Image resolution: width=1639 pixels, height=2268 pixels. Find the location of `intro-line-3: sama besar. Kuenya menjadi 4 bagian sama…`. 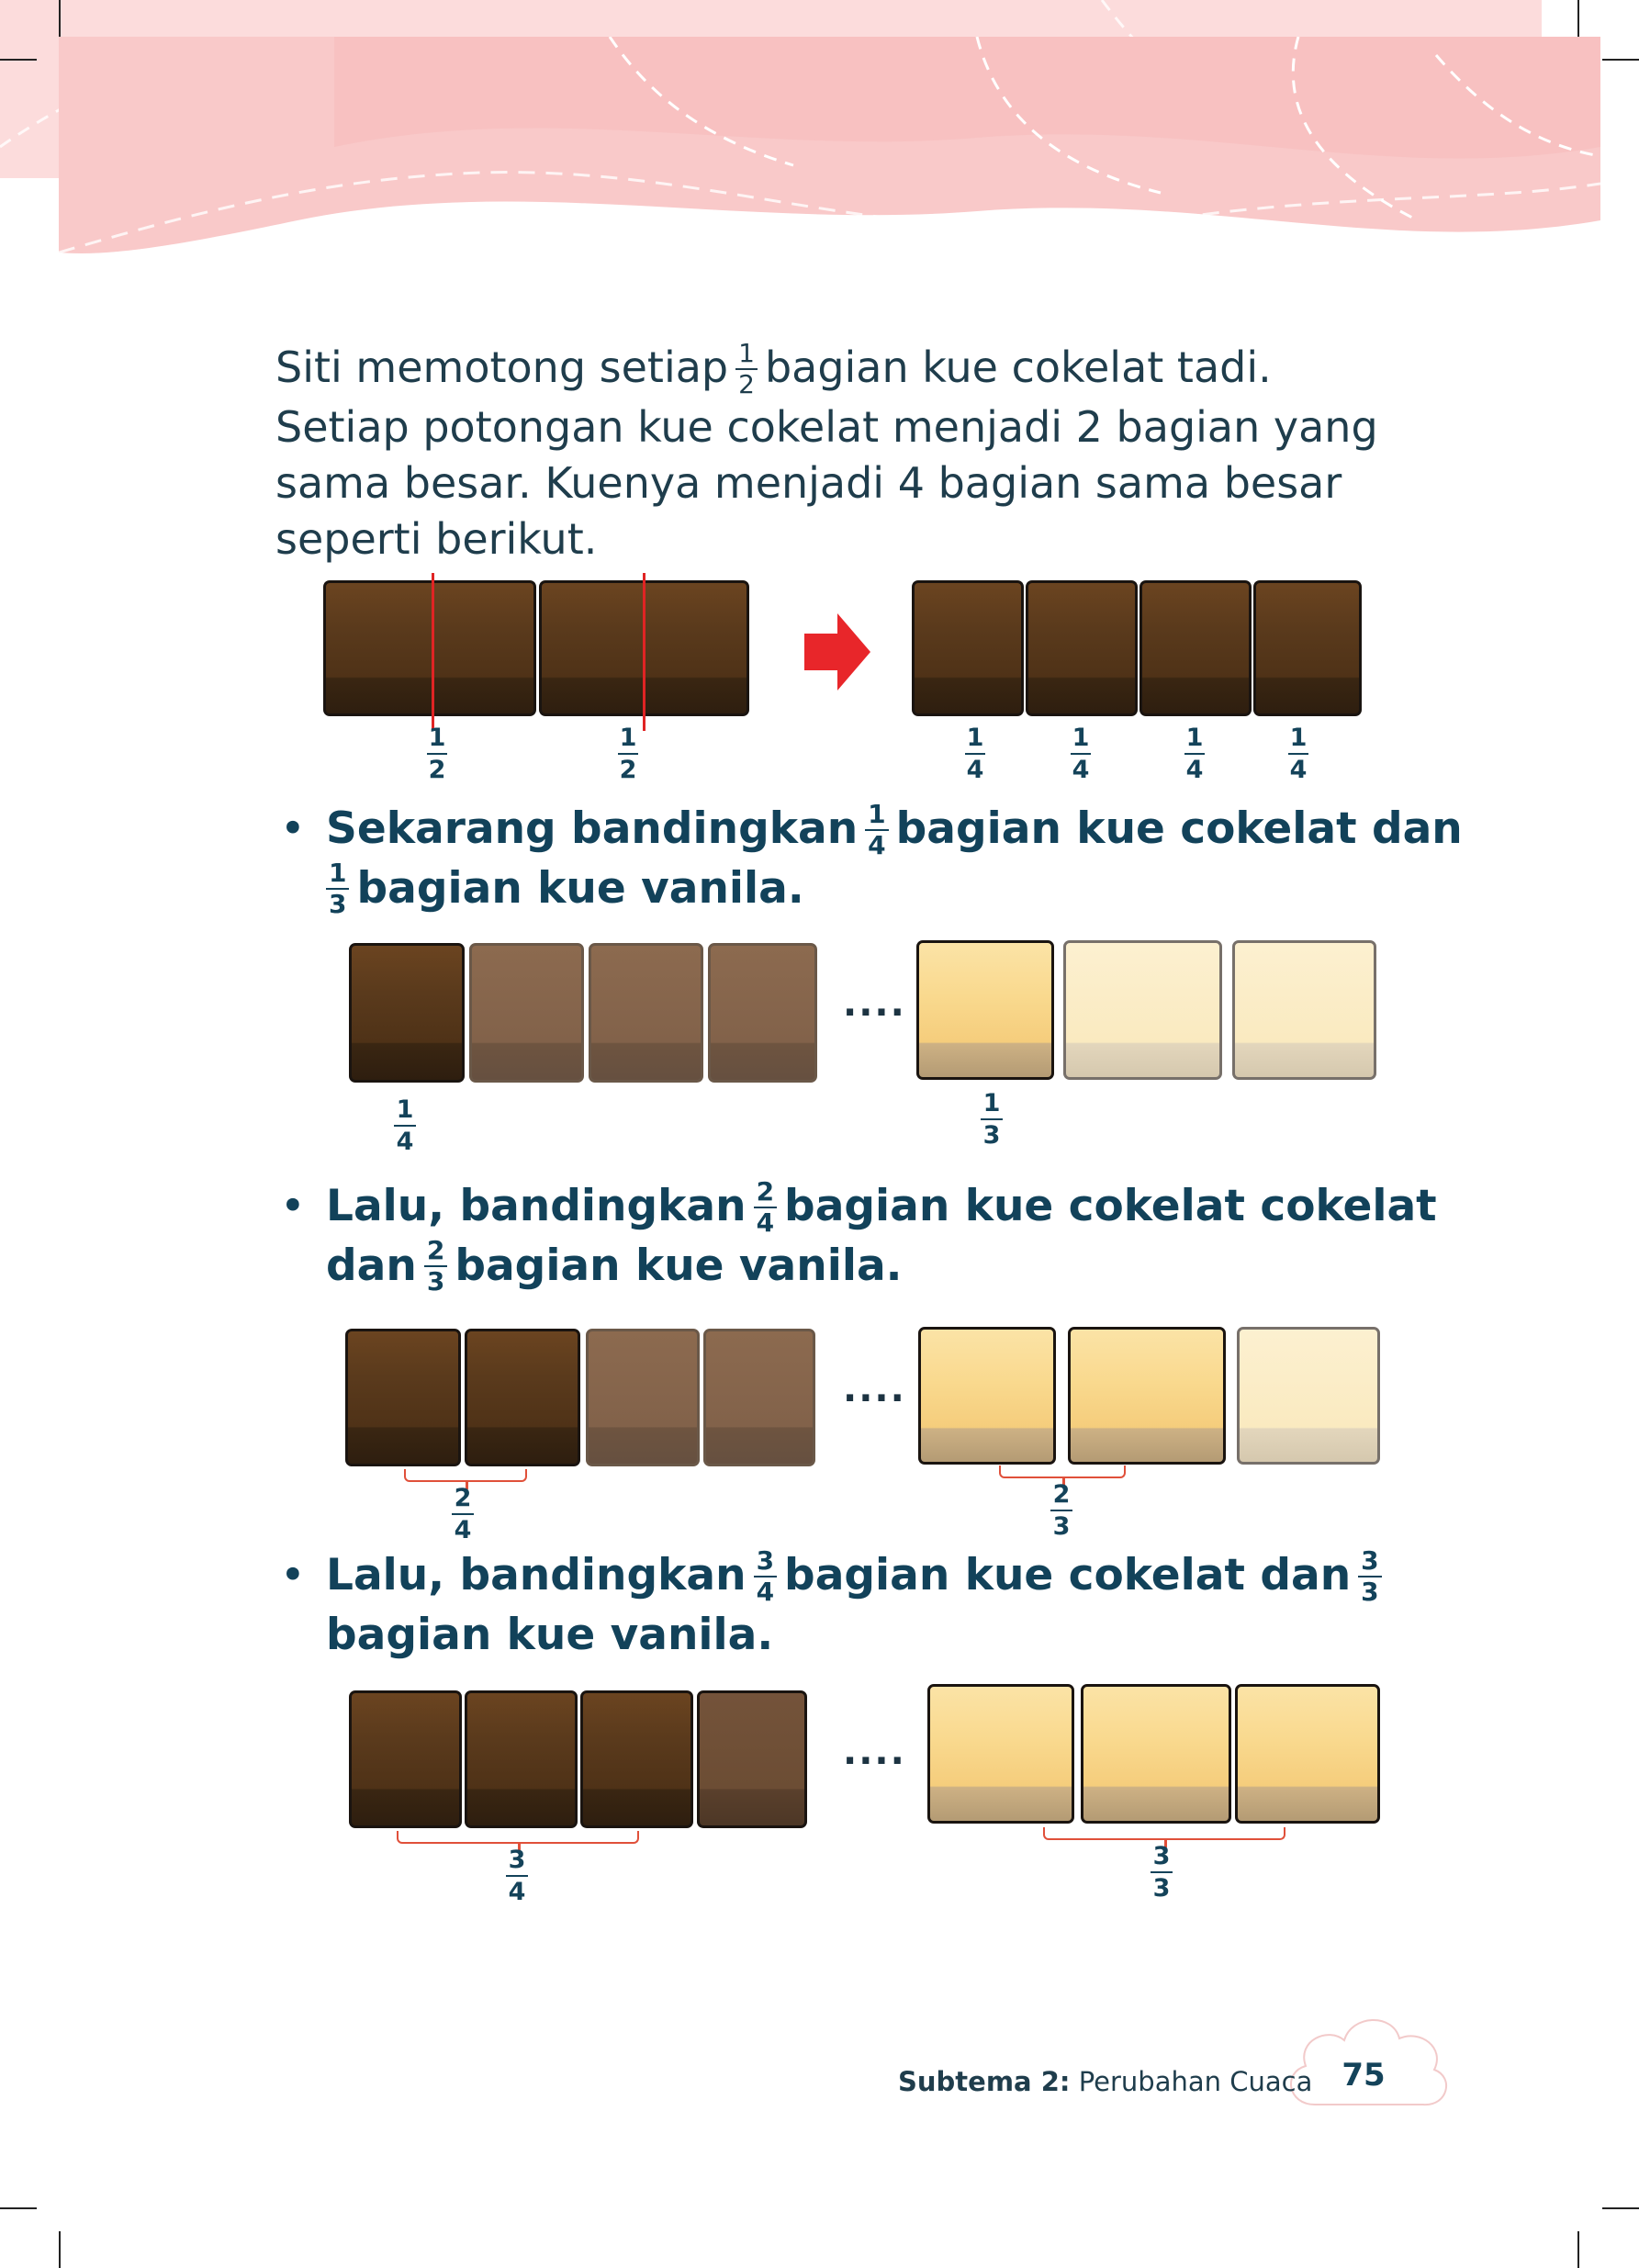

intro-line-3: sama besar. Kuenya menjadi 4 bagian sama… is located at coordinates (808, 482).